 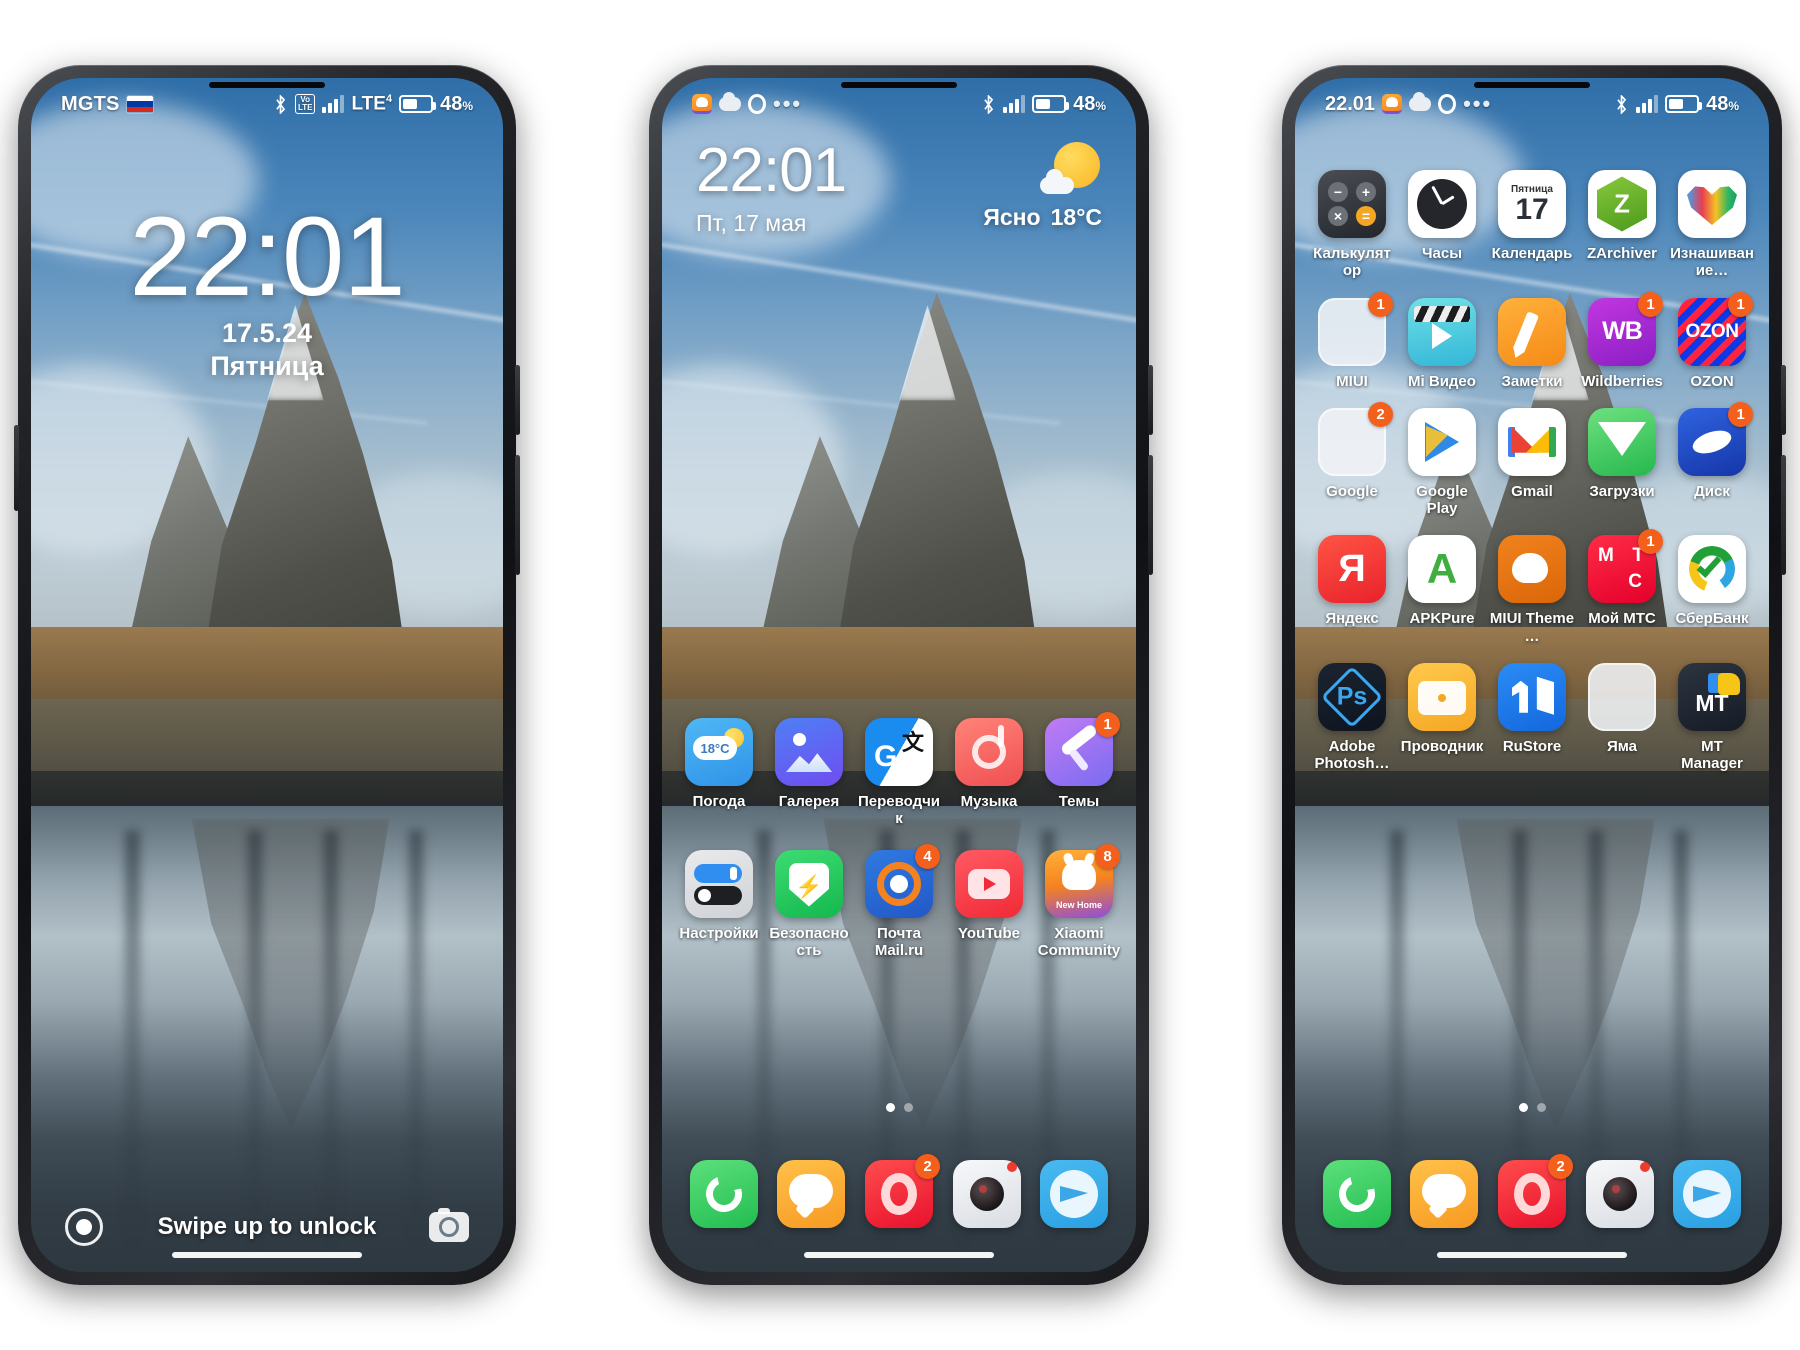 I want to click on zarchiver-app-icon: Z, so click(x=1622, y=204).